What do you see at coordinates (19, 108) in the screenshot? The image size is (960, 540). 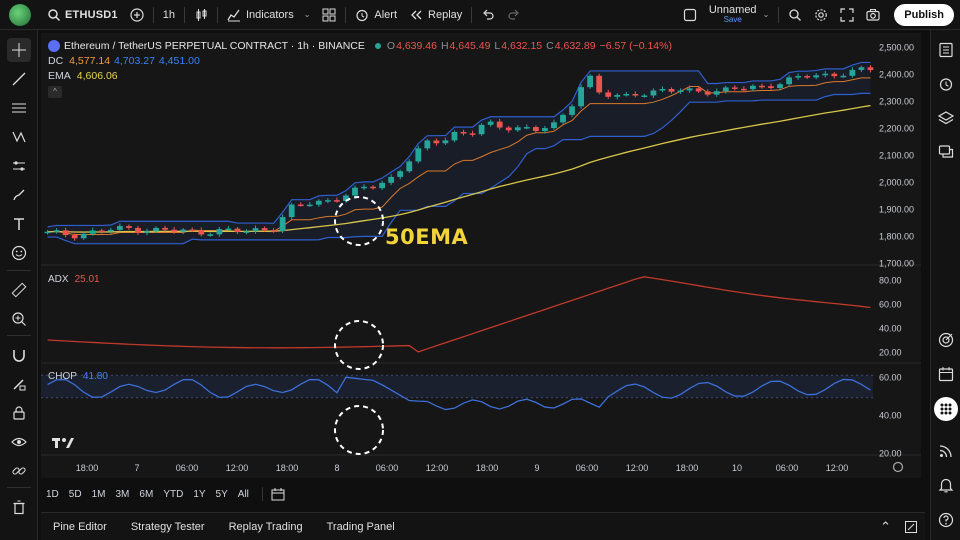 I see `fib-tool` at bounding box center [19, 108].